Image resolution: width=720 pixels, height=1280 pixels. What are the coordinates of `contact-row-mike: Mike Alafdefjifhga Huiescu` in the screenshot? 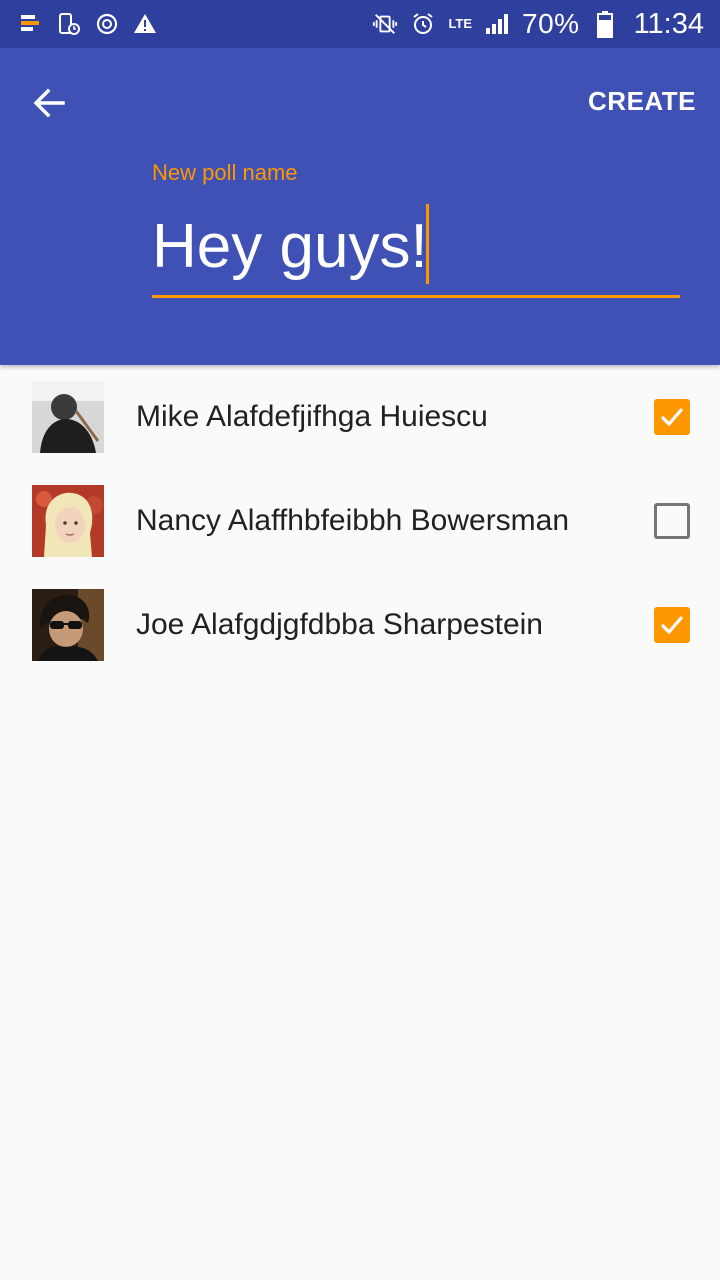 It's located at (360, 417).